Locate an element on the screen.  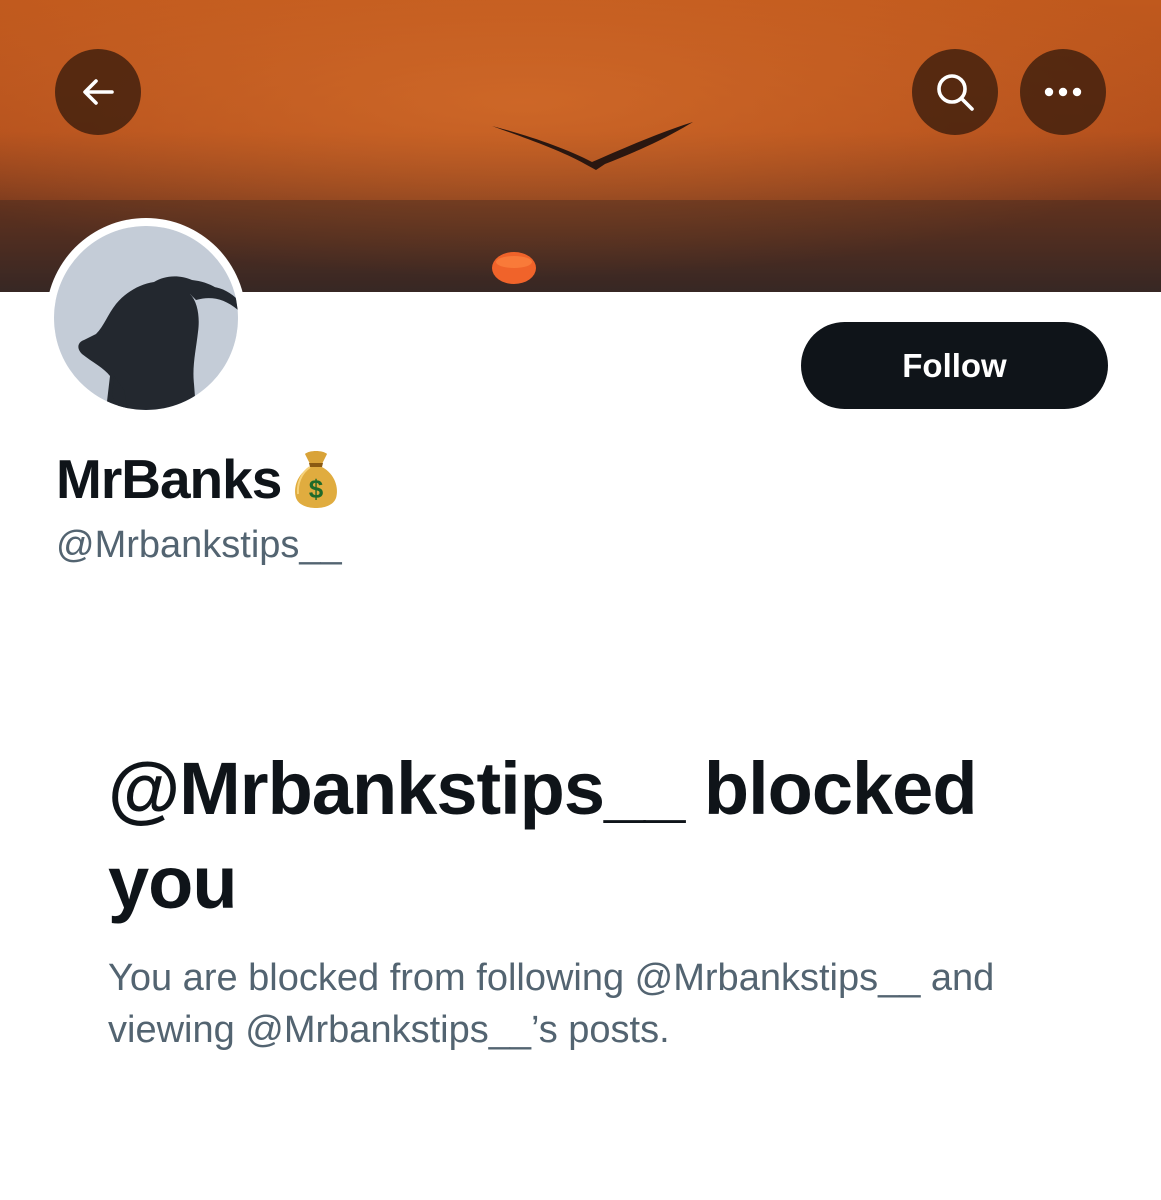
display-name-row: MrBanks $ is located at coordinates (198, 479).